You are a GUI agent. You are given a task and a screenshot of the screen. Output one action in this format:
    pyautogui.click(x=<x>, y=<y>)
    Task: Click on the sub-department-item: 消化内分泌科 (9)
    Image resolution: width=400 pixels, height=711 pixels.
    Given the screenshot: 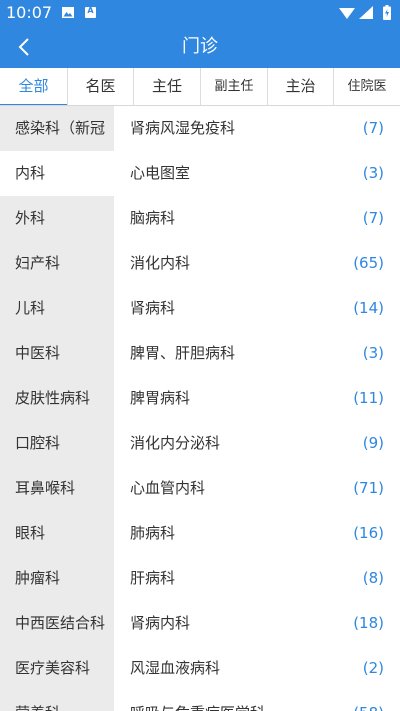 What is the action you would take?
    pyautogui.click(x=257, y=443)
    